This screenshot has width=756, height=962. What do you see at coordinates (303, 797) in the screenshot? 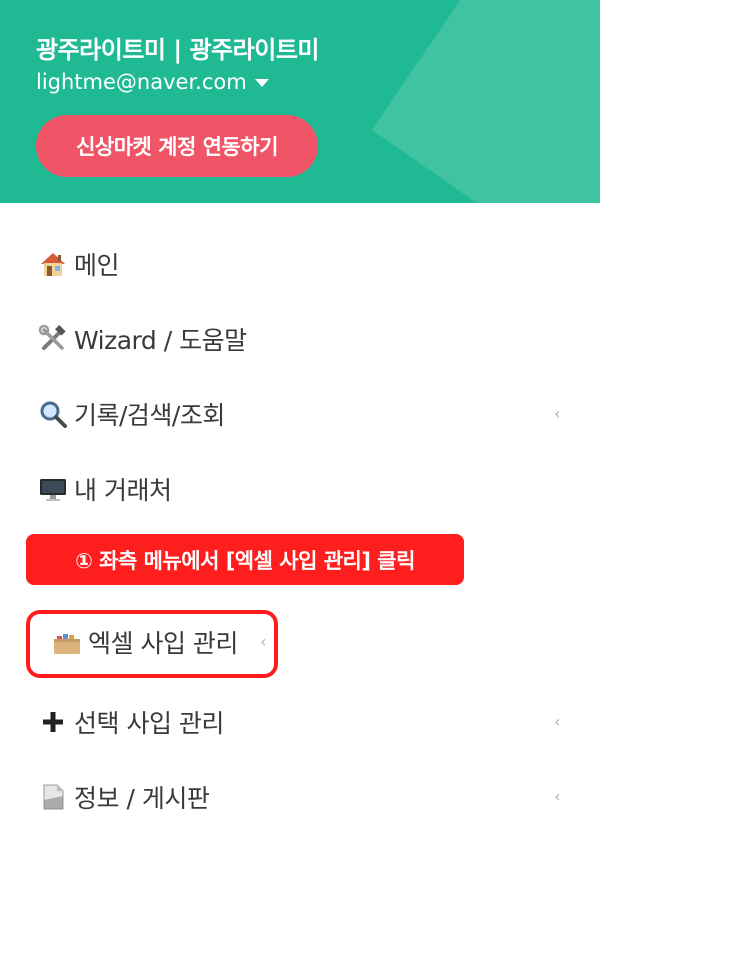
I see `menu-item-info-board: 정보 / 게시판 ‹` at bounding box center [303, 797].